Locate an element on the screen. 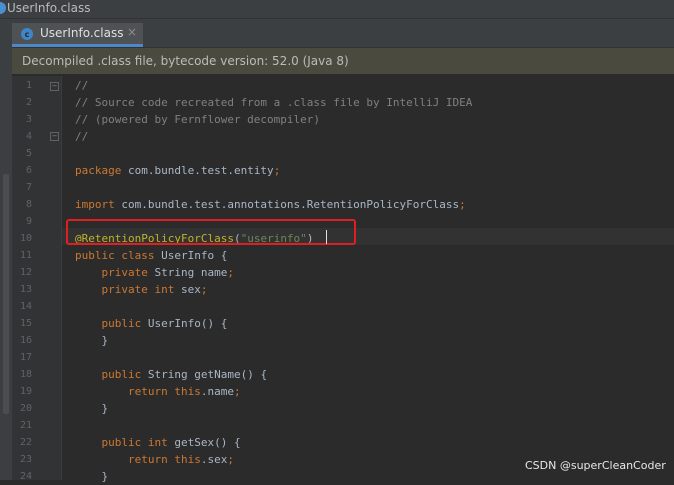 This screenshot has width=674, height=485. code-line: public UserInfo() { is located at coordinates (151, 323).